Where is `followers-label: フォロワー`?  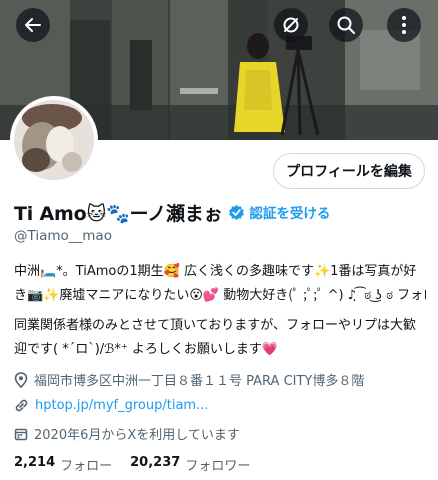
followers-label: フォロワー is located at coordinates (218, 466).